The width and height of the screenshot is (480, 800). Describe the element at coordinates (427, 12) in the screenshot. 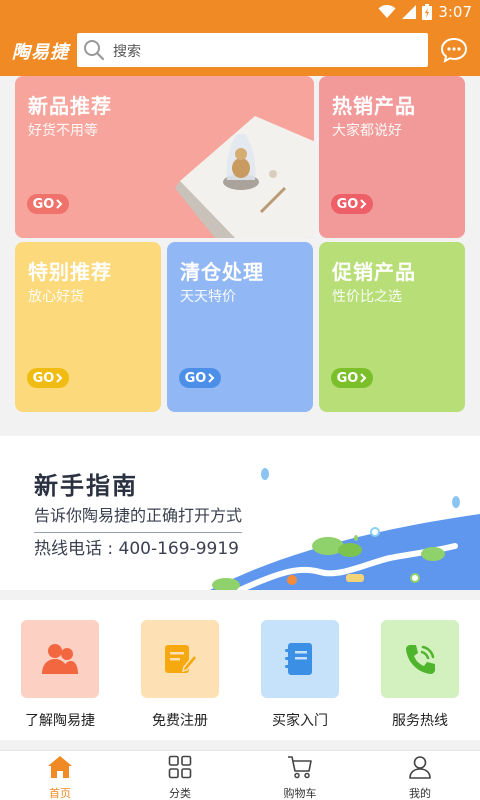

I see `battery-icon` at that location.